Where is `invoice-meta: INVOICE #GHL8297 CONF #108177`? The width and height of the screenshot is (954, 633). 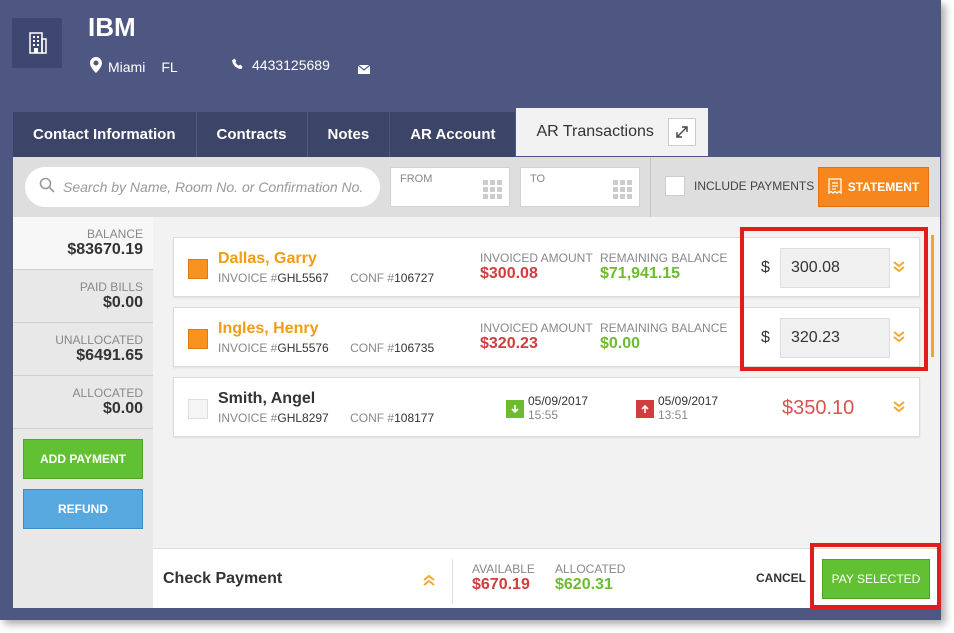
invoice-meta: INVOICE #GHL8297 CONF #108177 is located at coordinates (326, 418).